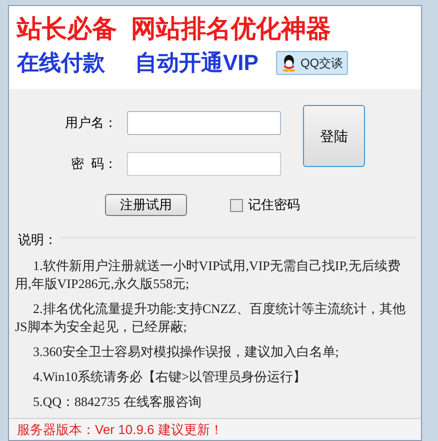  What do you see at coordinates (236, 205) in the screenshot?
I see `remember-checkbox` at bounding box center [236, 205].